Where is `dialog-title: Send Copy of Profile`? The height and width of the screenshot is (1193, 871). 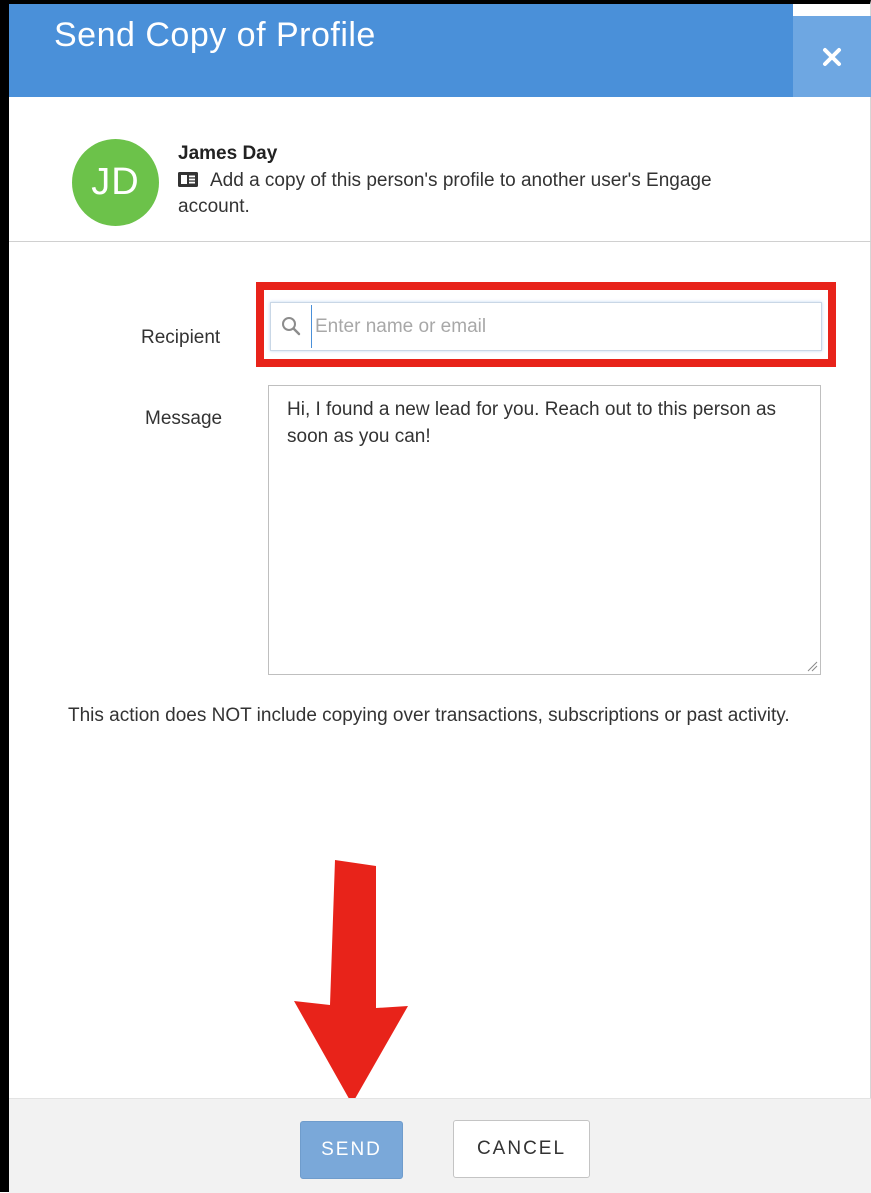 dialog-title: Send Copy of Profile is located at coordinates (215, 35).